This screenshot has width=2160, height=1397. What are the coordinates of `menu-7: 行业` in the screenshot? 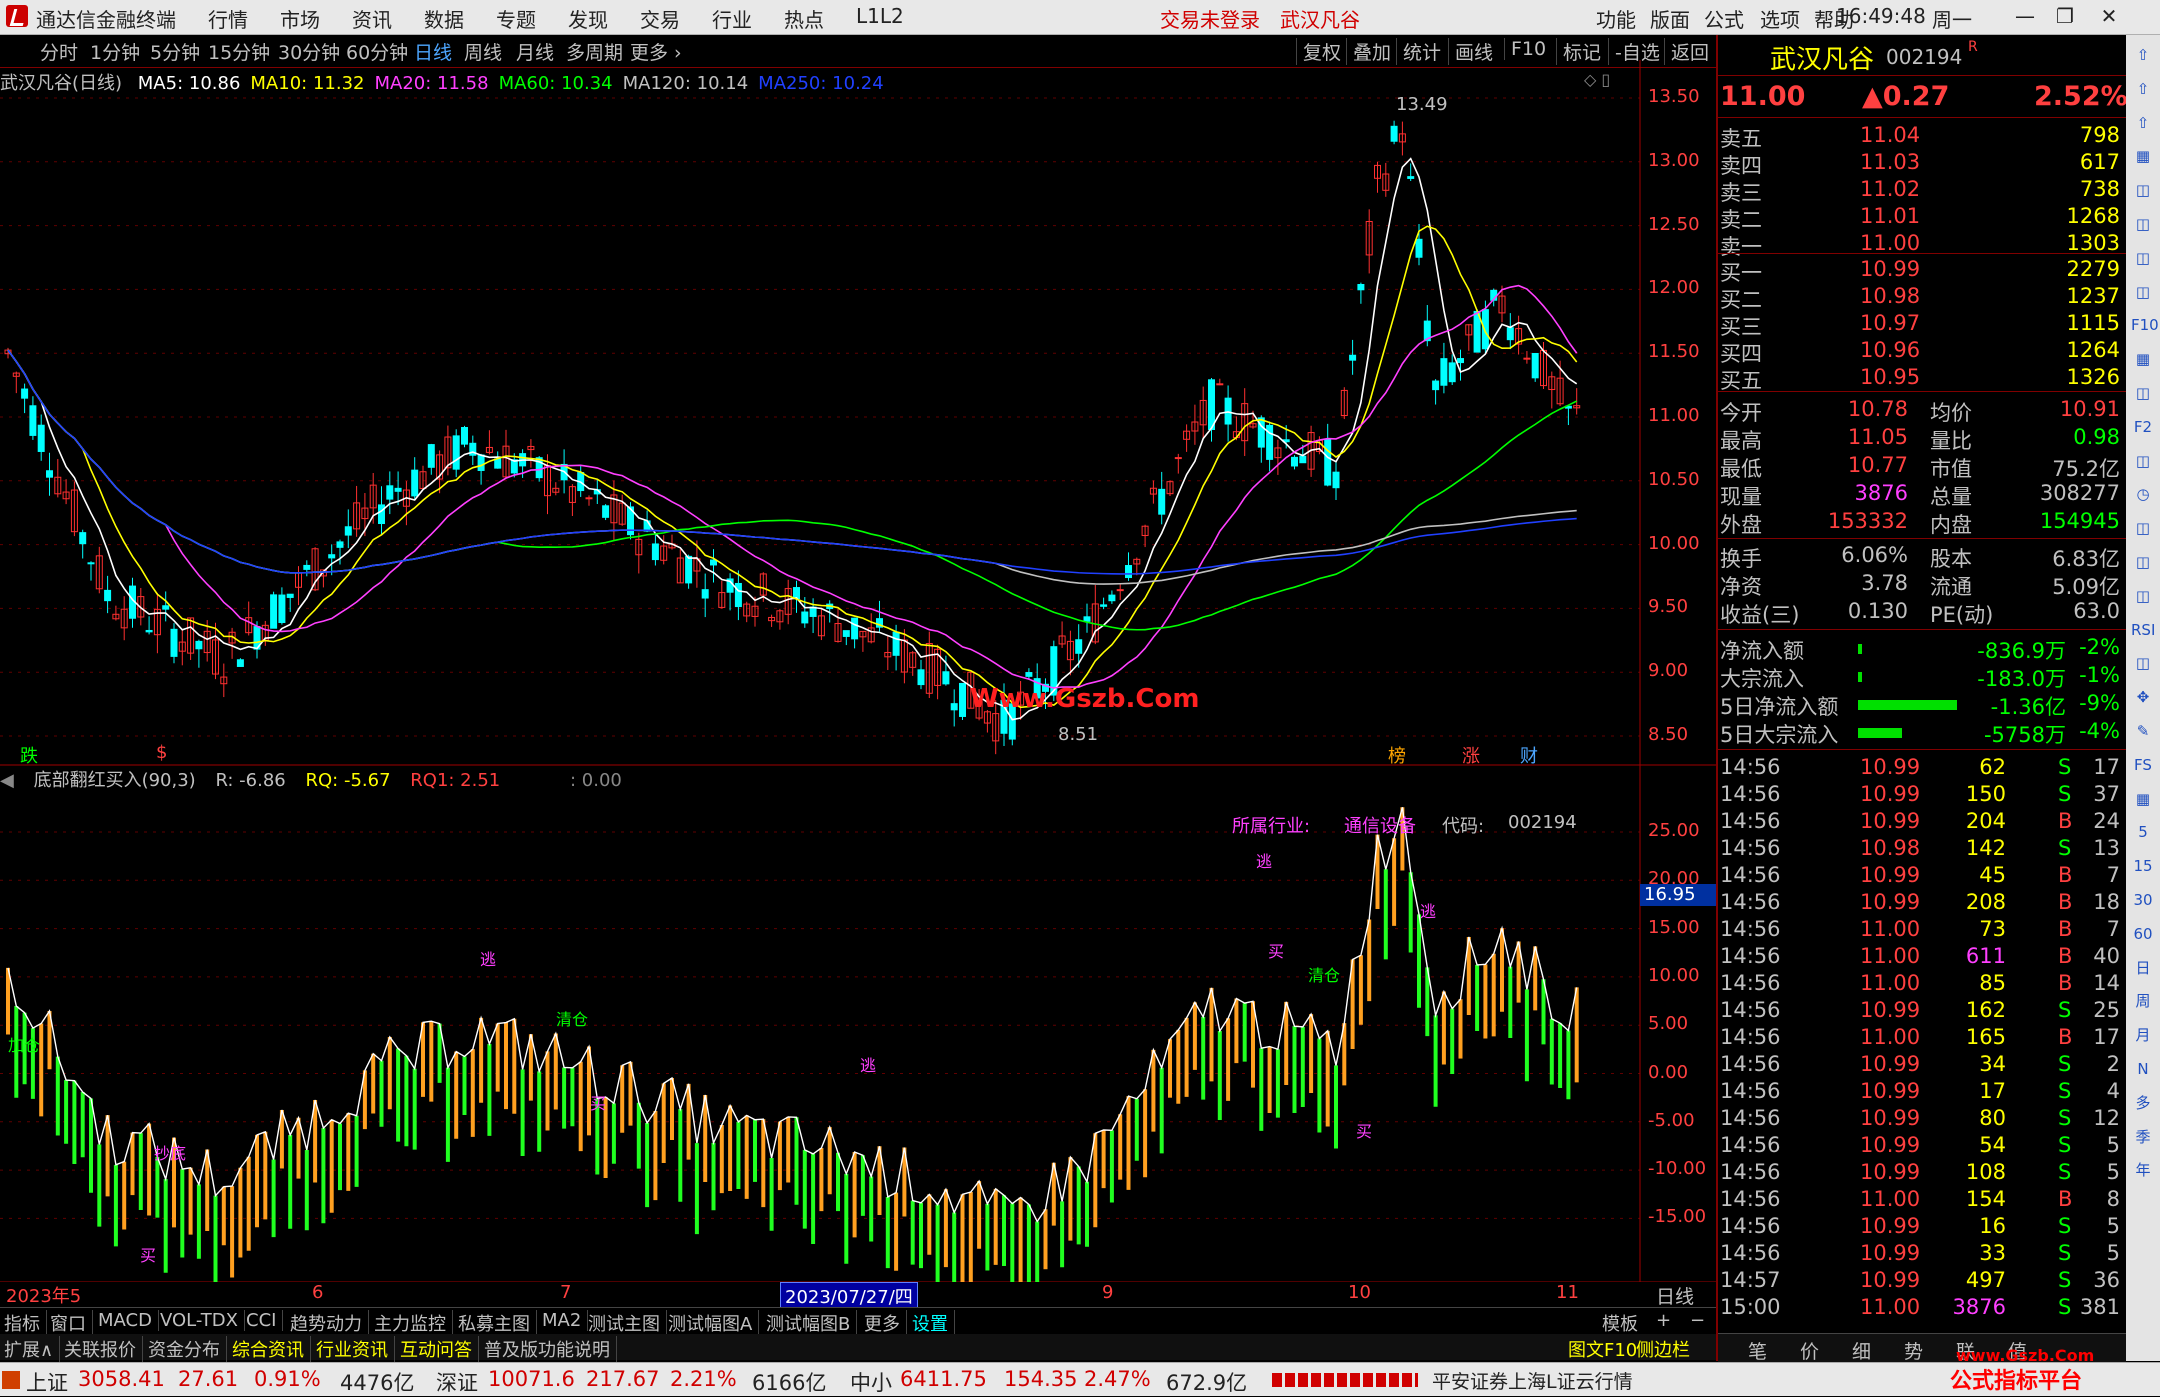 It's located at (732, 18).